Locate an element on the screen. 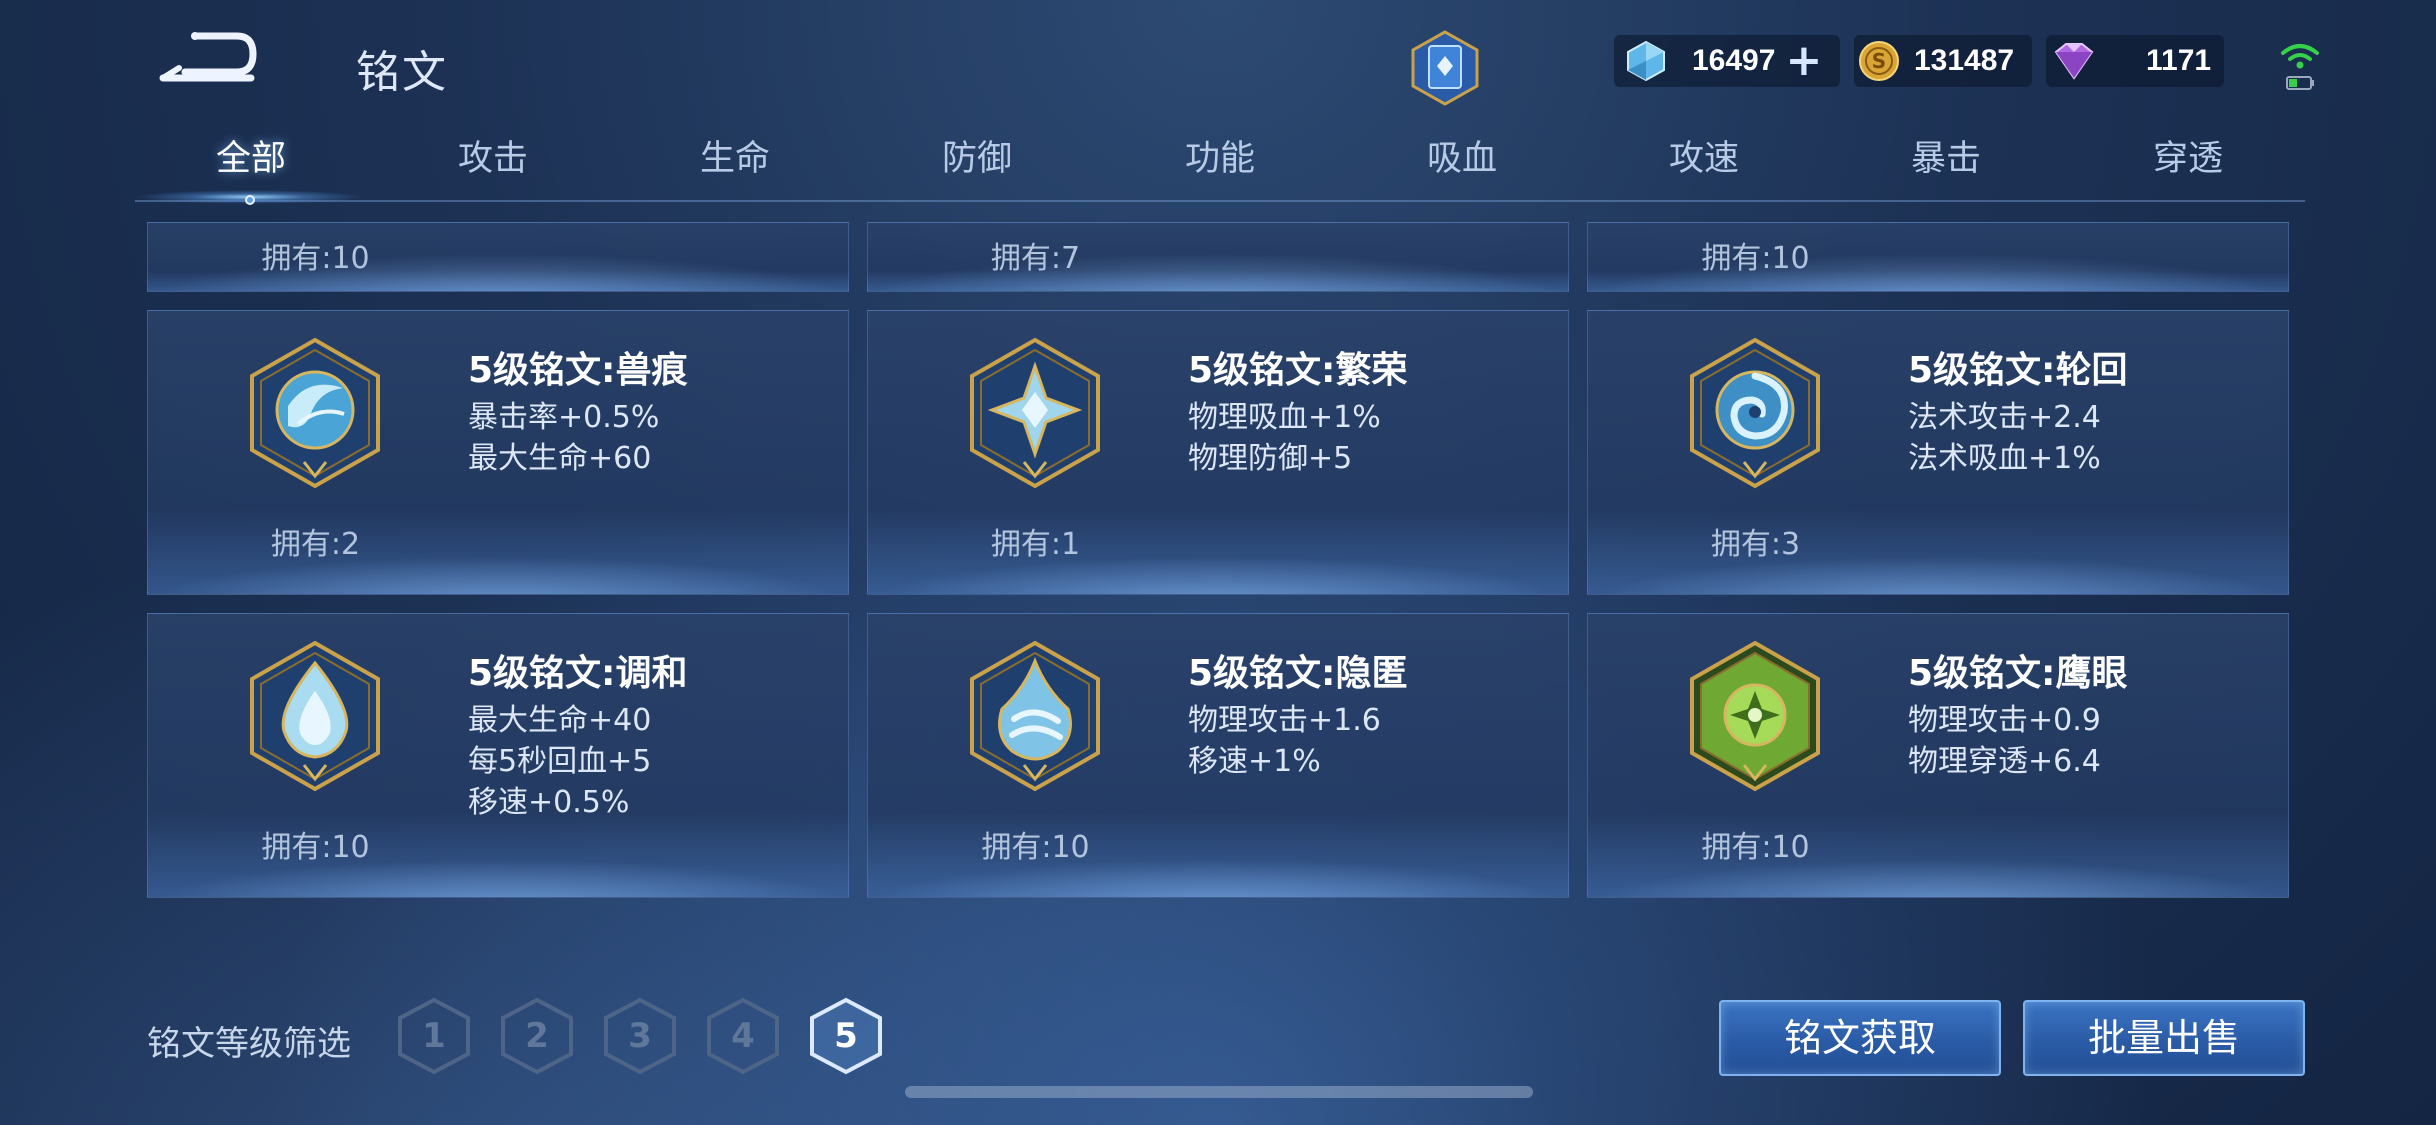 The width and height of the screenshot is (2436, 1125). inscription-book-icon is located at coordinates (1445, 68).